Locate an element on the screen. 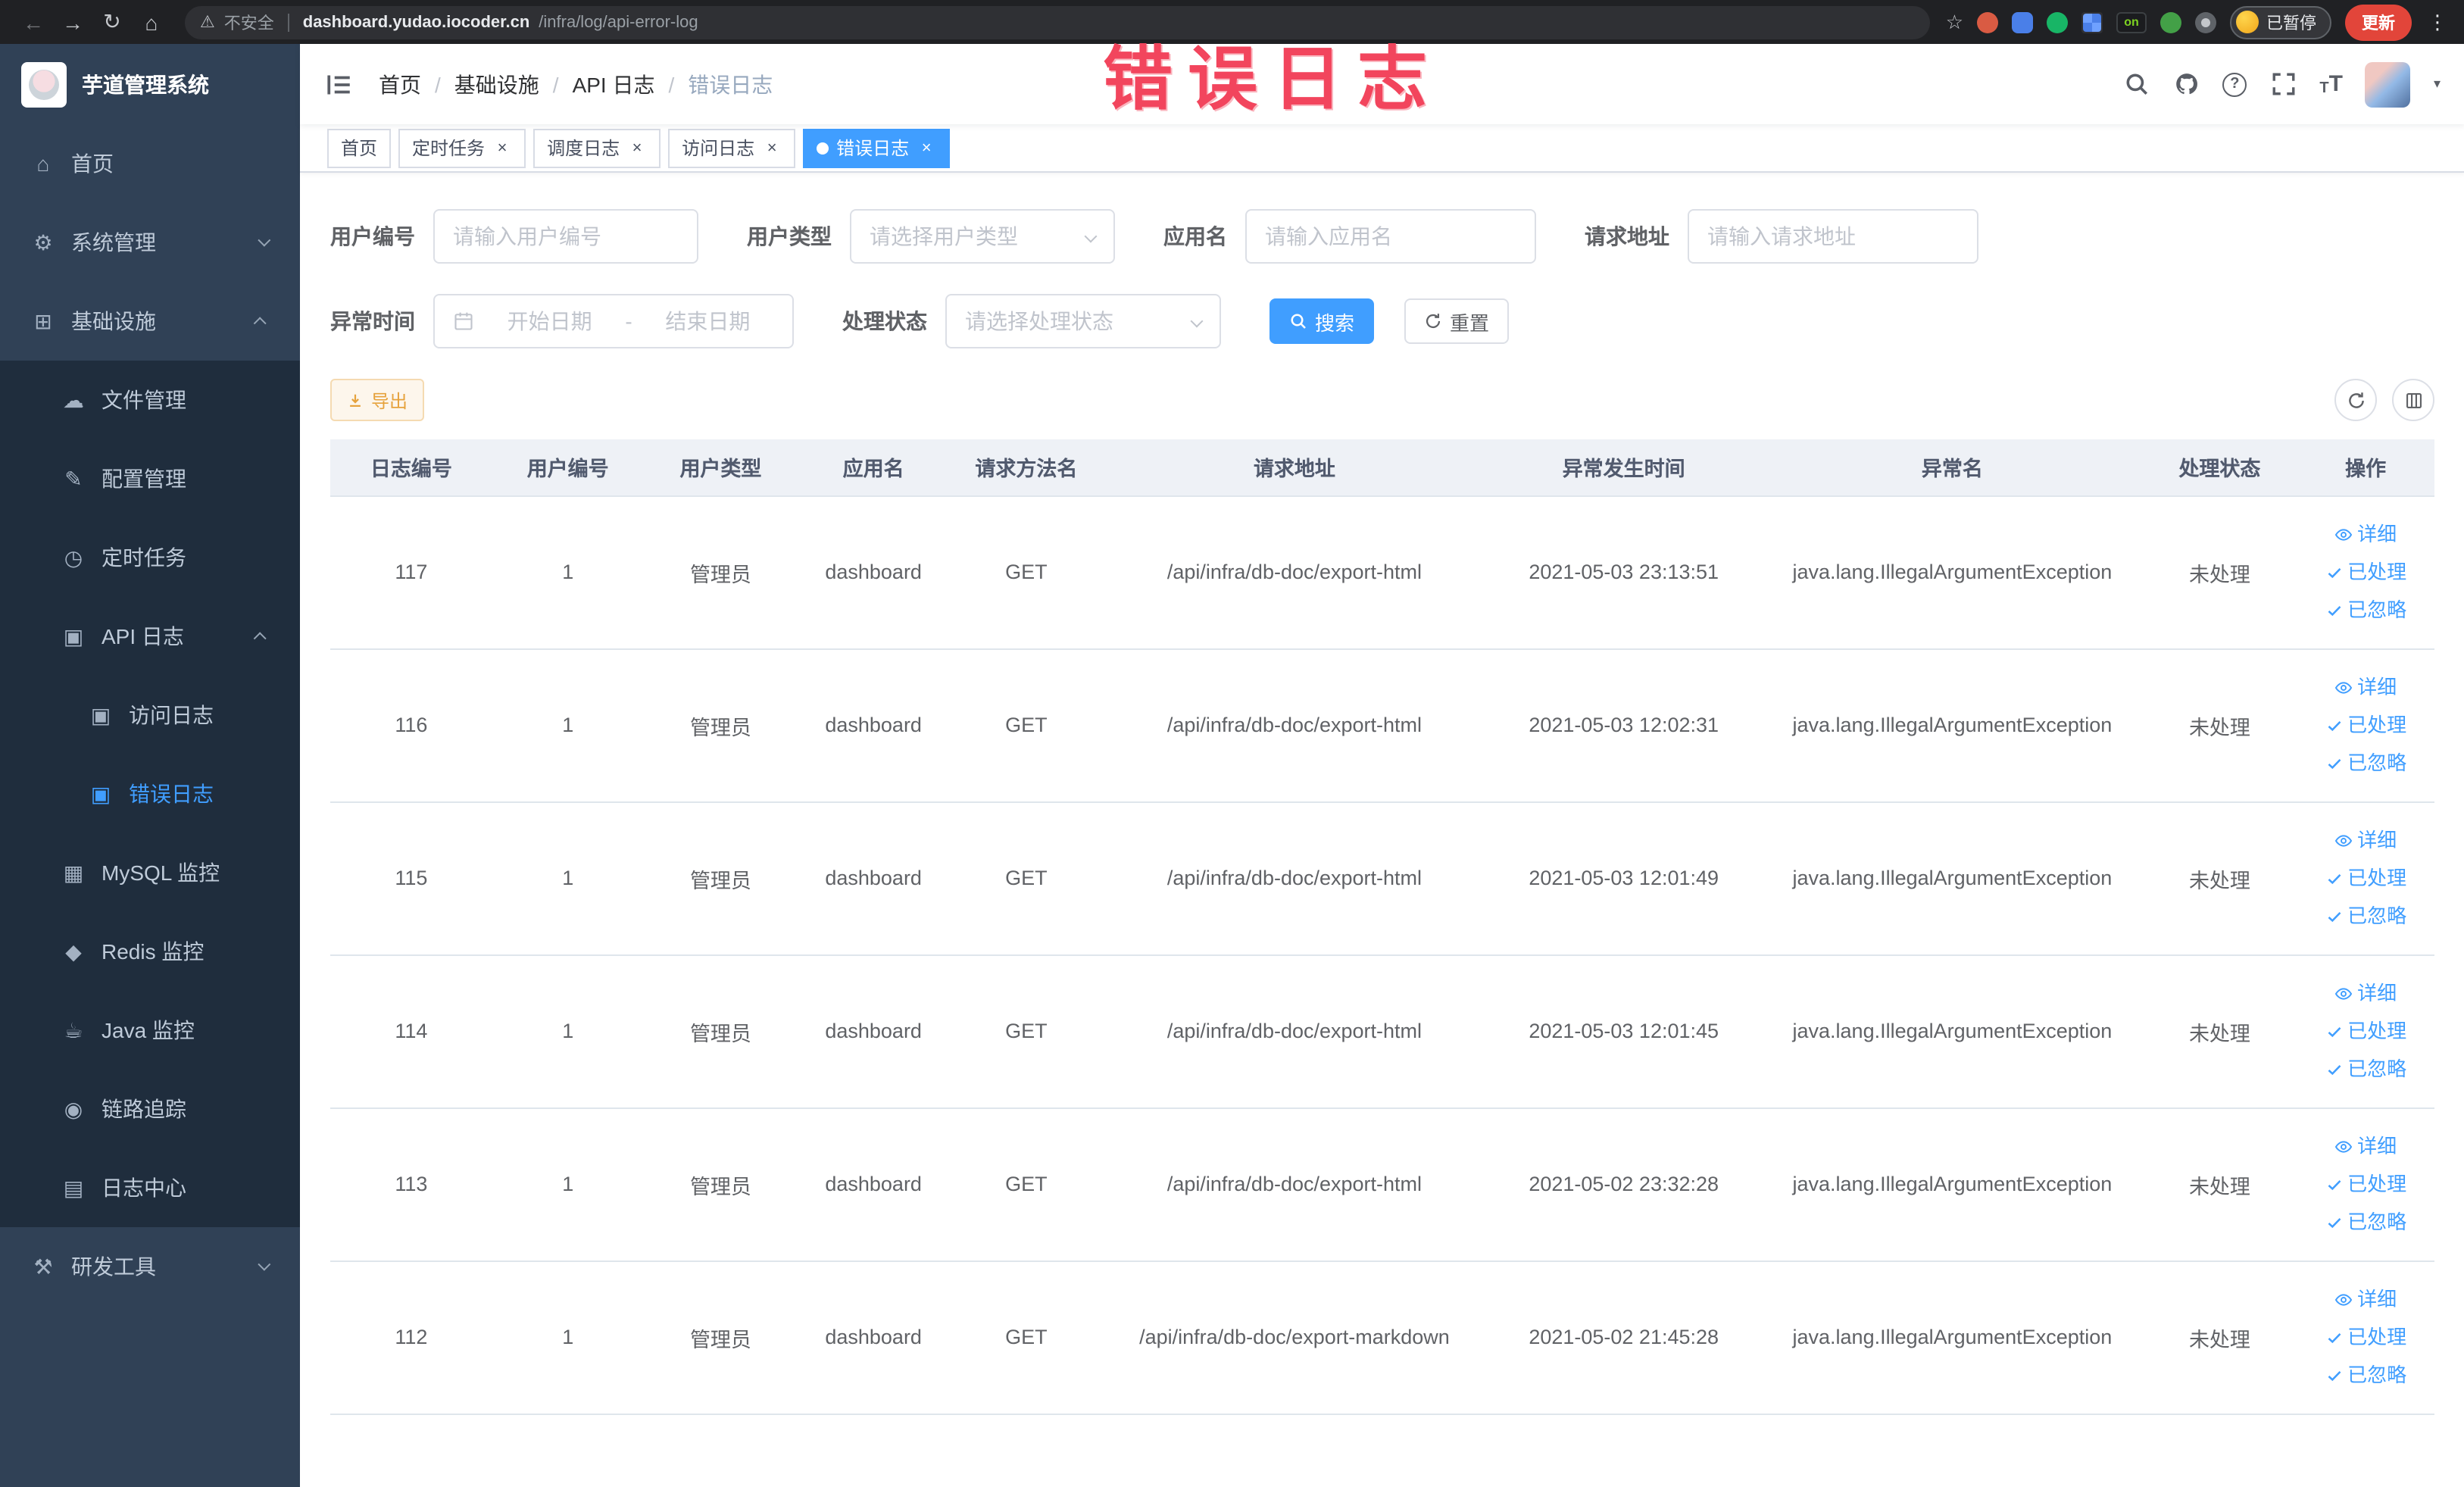 The image size is (2464, 1487). font-size-icon: TT is located at coordinates (2331, 84).